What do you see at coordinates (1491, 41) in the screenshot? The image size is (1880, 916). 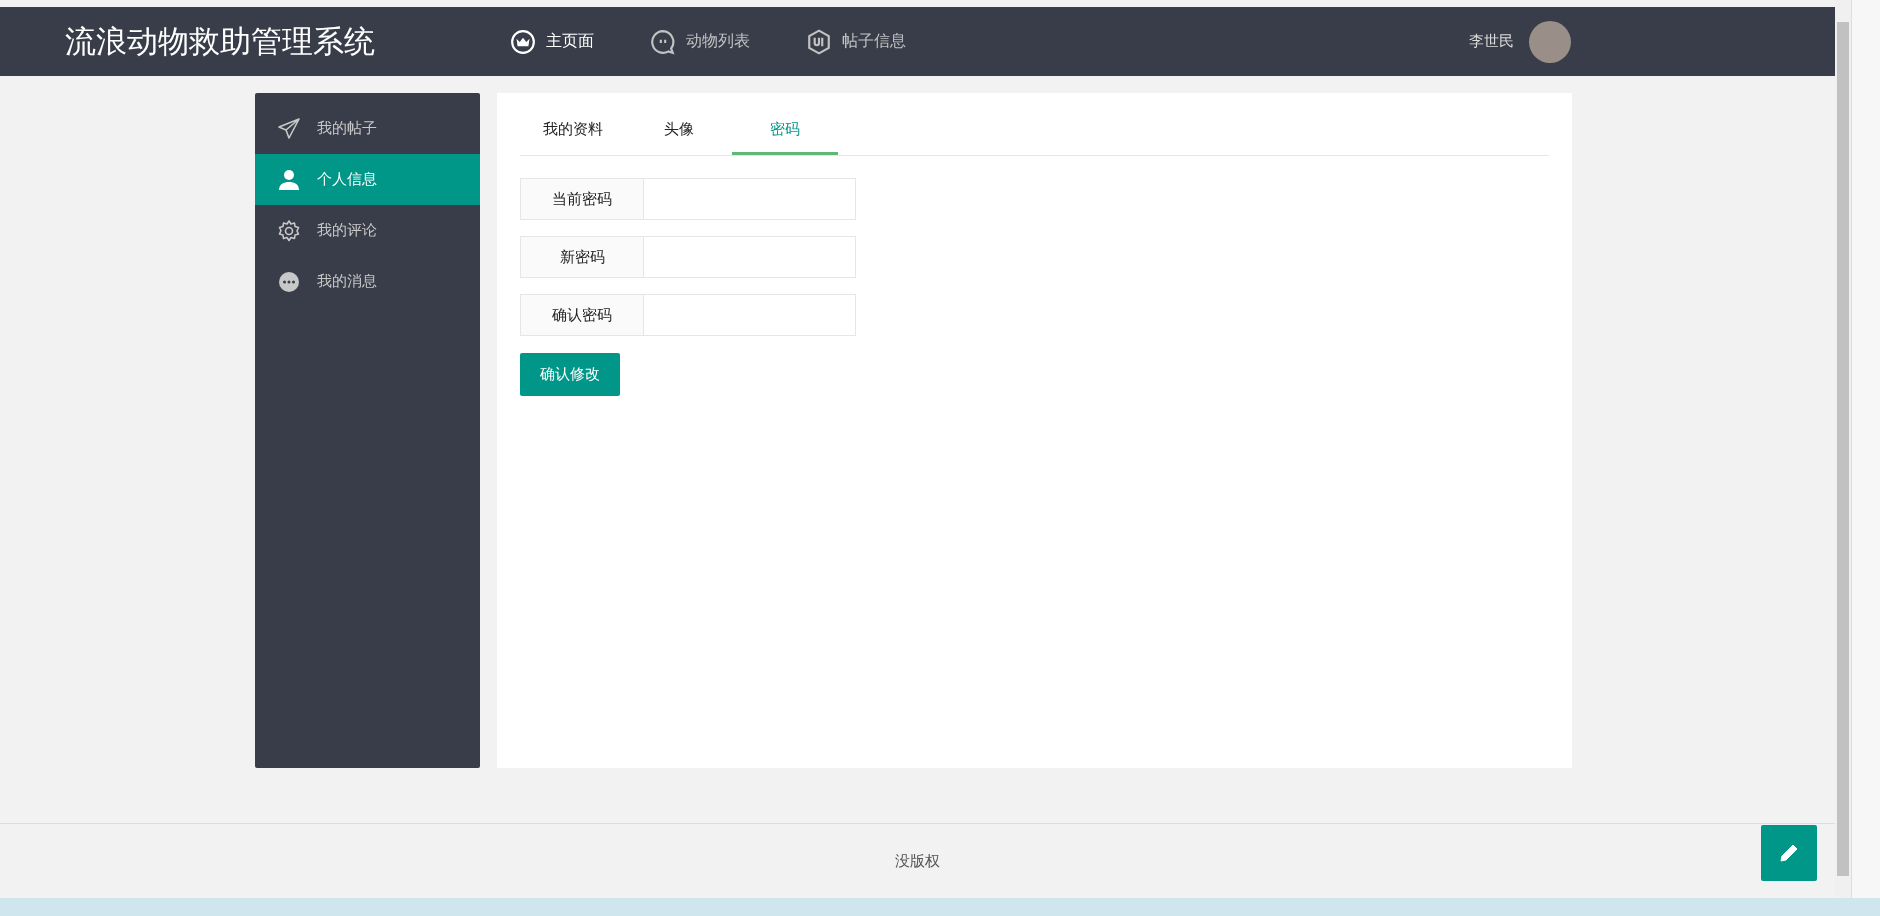 I see `user-name: 李世民` at bounding box center [1491, 41].